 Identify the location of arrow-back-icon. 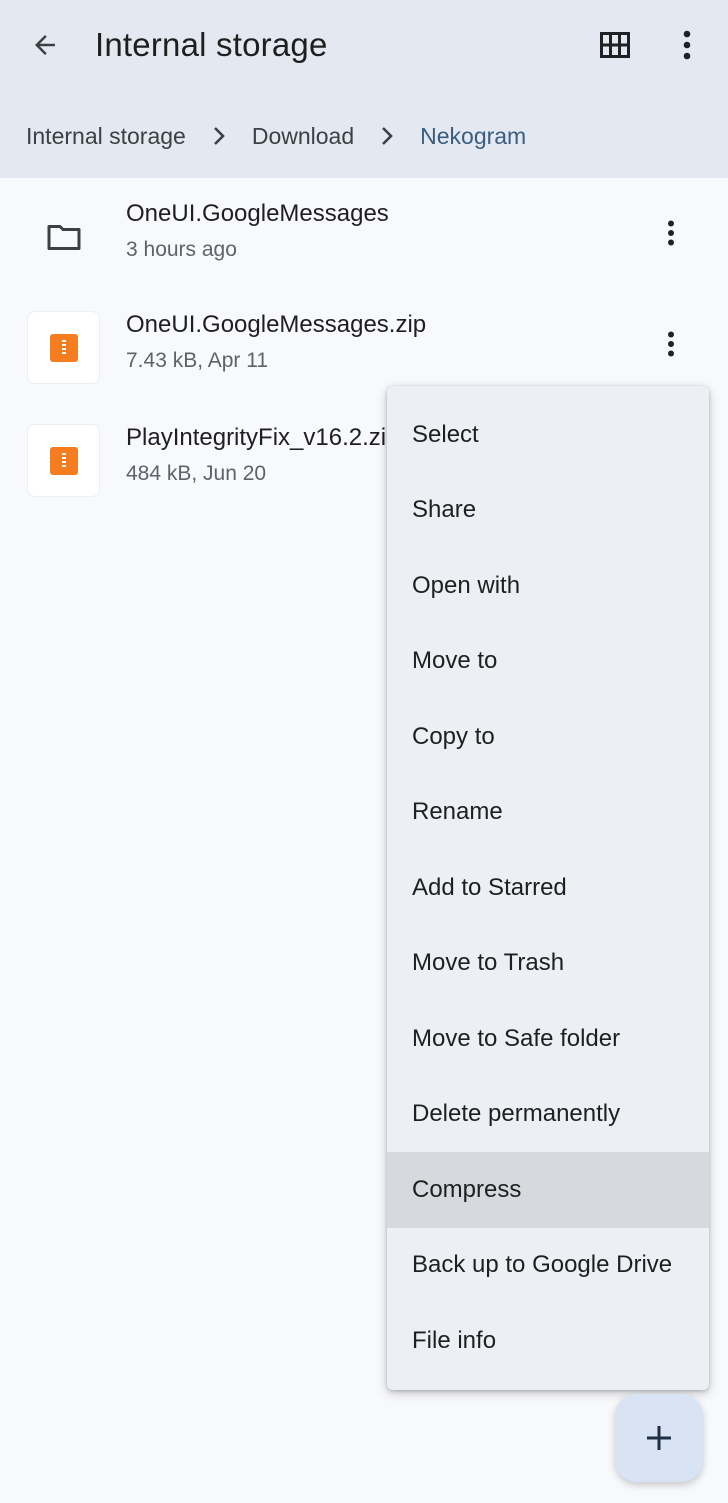
(45, 45).